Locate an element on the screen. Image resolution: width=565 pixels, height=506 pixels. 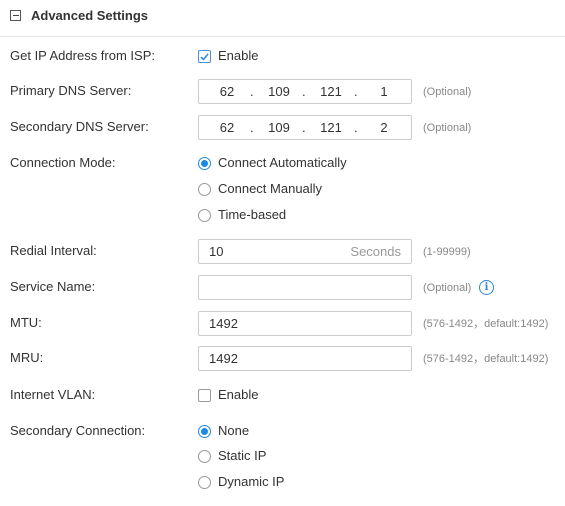
connection-mode-label: Connection Mode: is located at coordinates (63, 162).